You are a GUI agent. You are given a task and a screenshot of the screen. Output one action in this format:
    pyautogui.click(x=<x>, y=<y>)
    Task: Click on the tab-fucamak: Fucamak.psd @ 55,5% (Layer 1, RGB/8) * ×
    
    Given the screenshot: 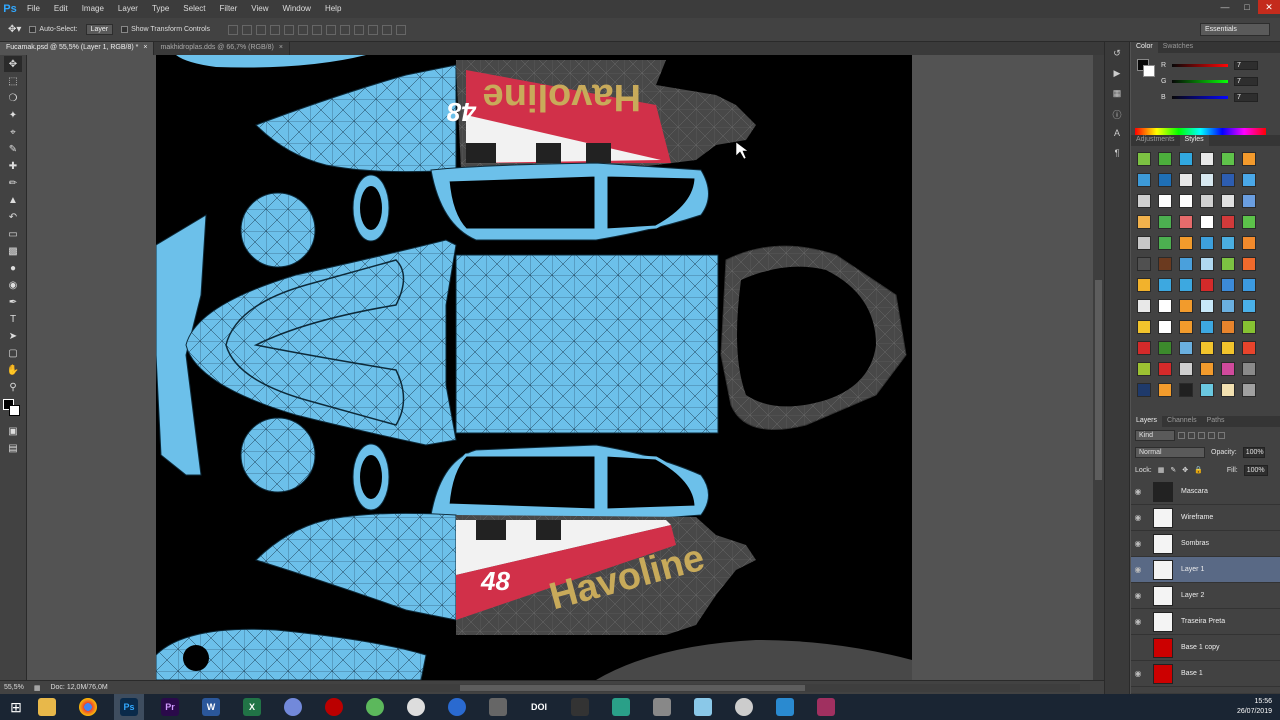 What is the action you would take?
    pyautogui.click(x=77, y=48)
    